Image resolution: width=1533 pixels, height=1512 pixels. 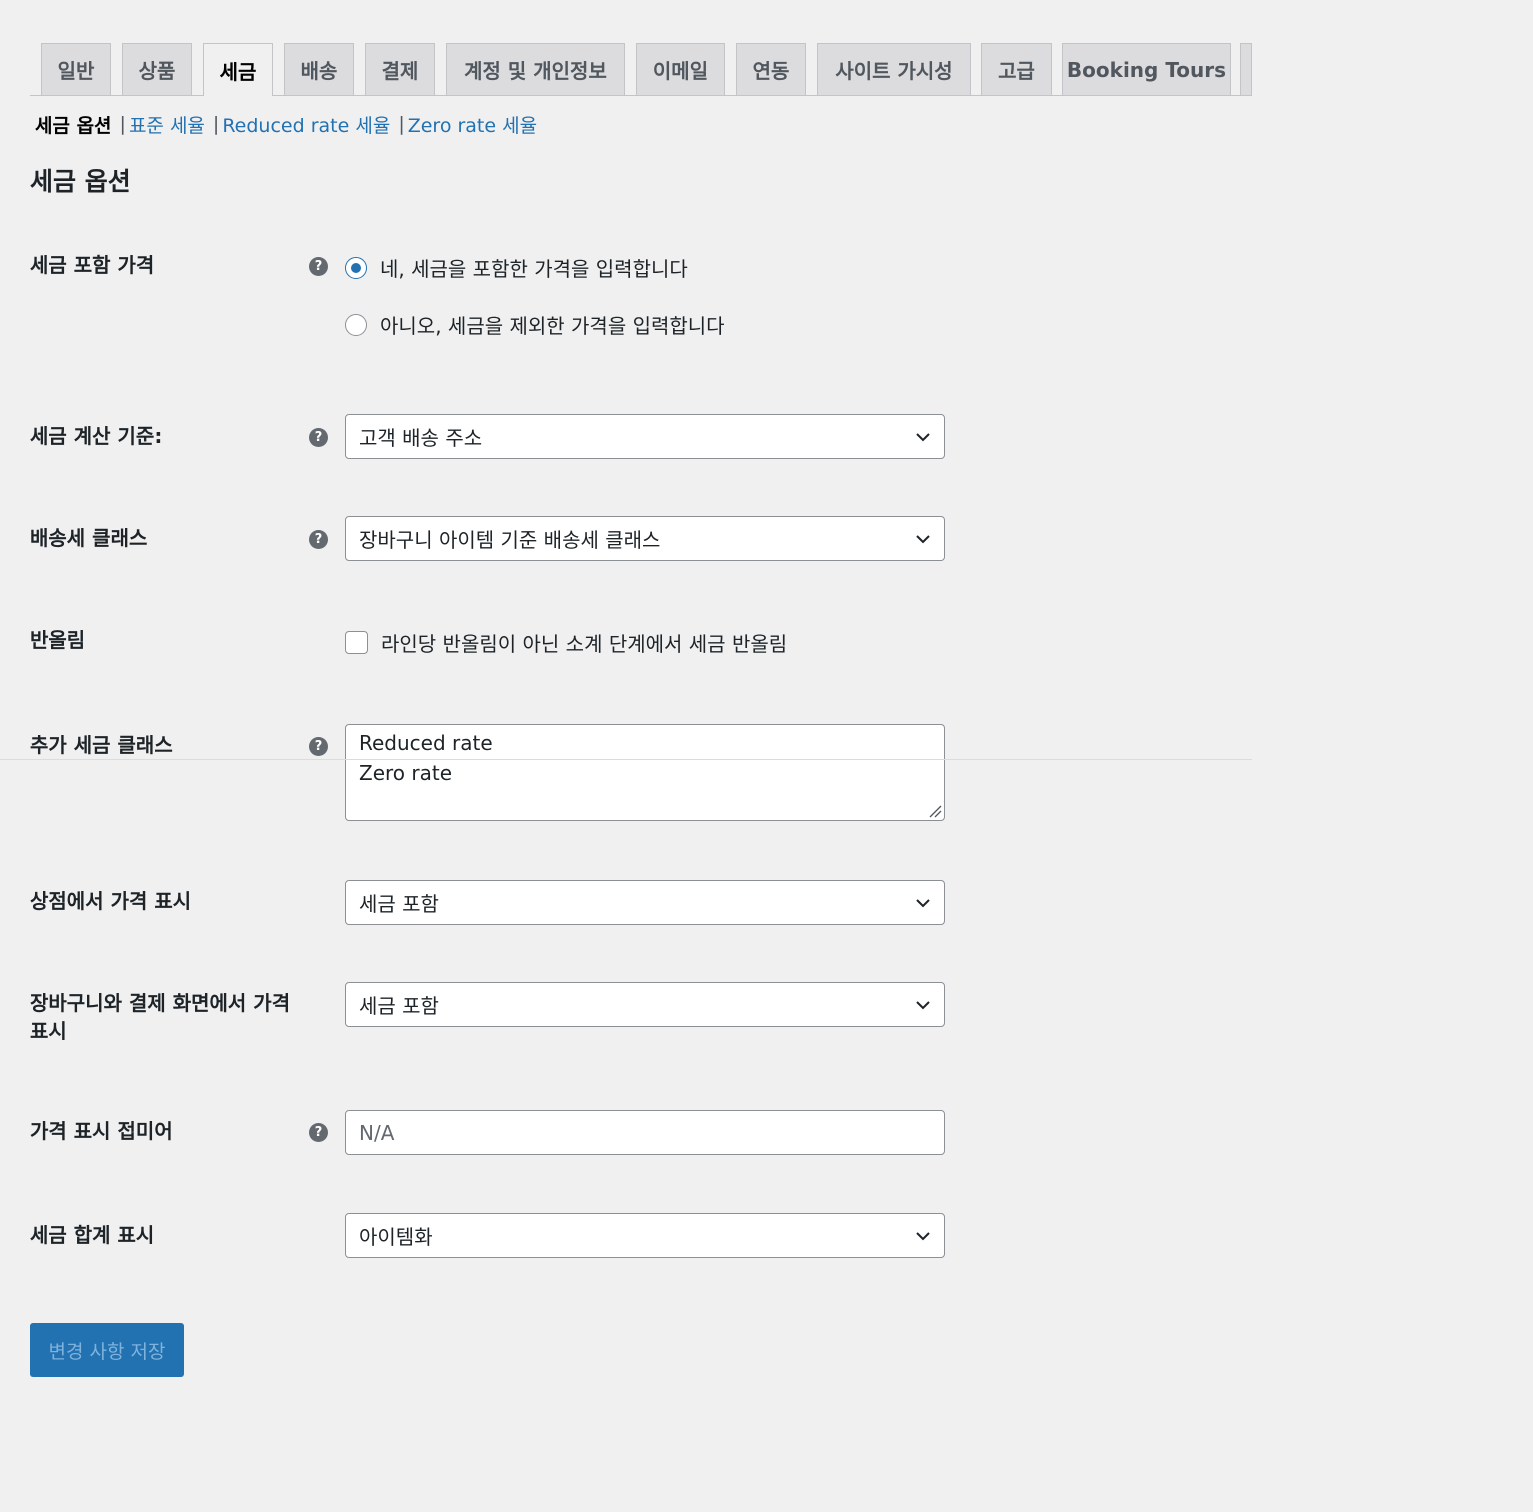 What do you see at coordinates (400, 69) in the screenshot?
I see `tab-payments: 결제` at bounding box center [400, 69].